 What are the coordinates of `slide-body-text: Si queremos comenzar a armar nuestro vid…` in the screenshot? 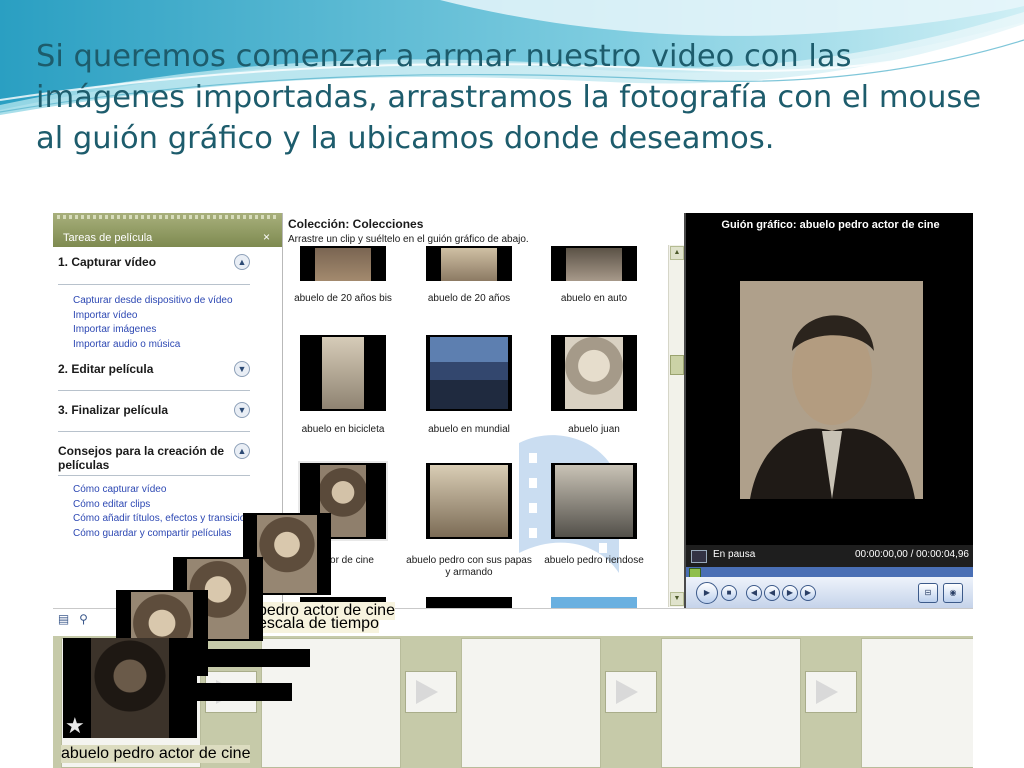 It's located at (509, 97).